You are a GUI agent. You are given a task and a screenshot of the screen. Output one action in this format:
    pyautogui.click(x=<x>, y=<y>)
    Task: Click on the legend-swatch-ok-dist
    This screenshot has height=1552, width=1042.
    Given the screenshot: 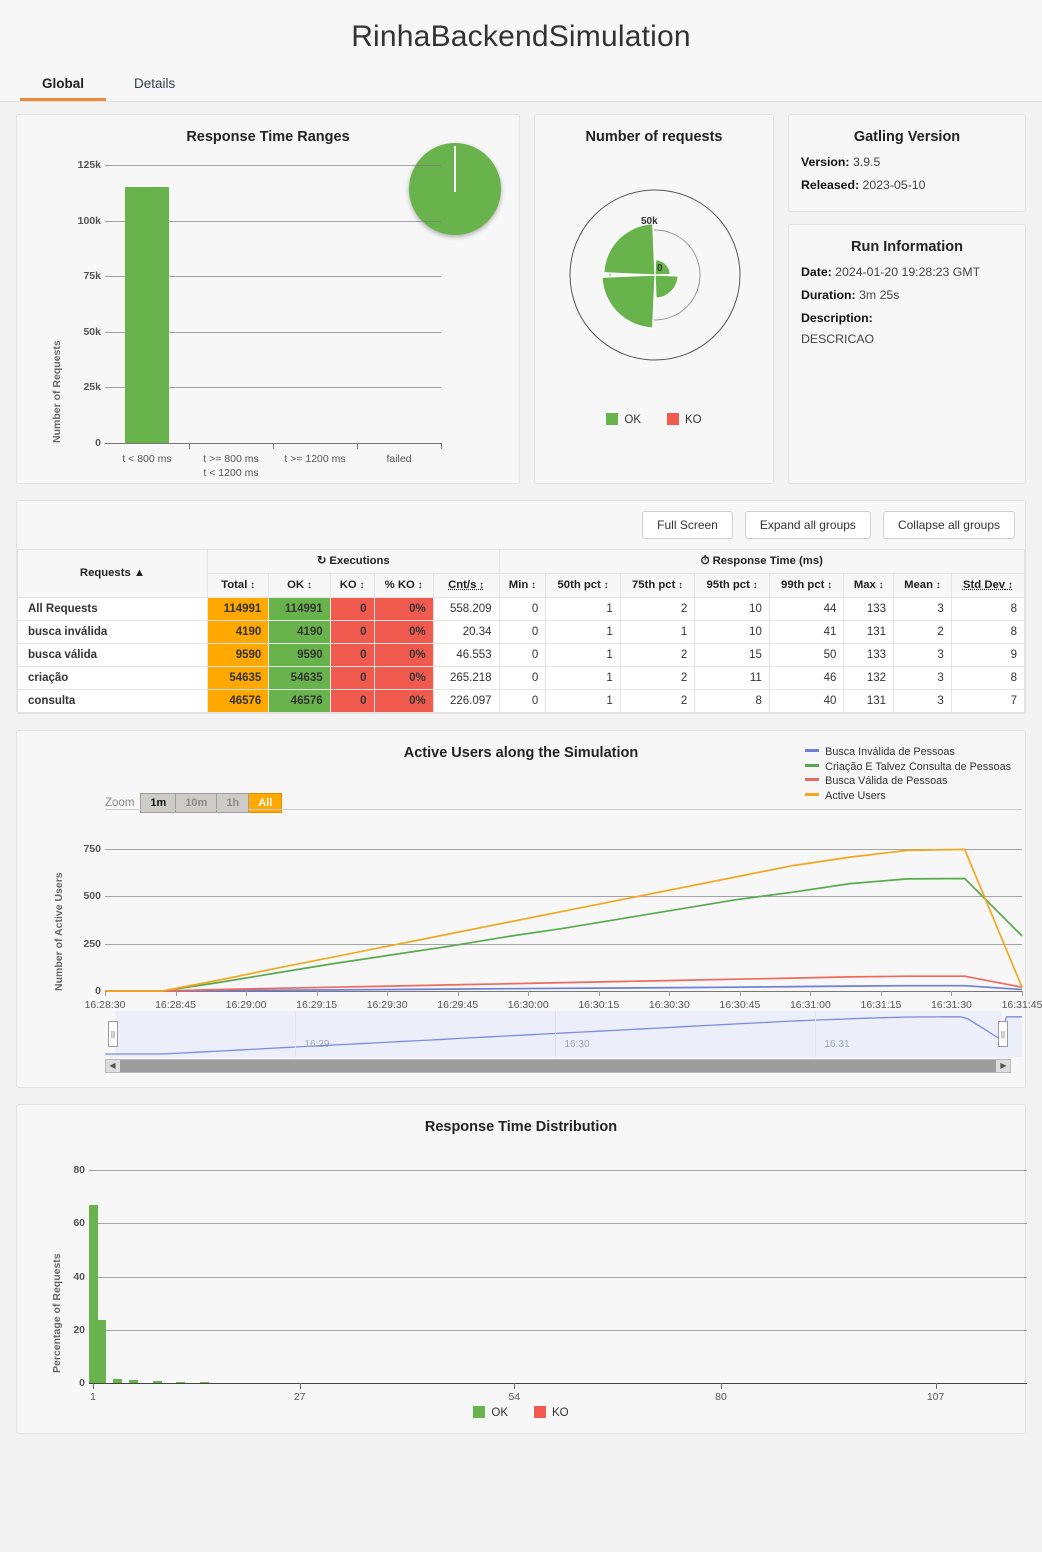 What is the action you would take?
    pyautogui.click(x=479, y=1412)
    